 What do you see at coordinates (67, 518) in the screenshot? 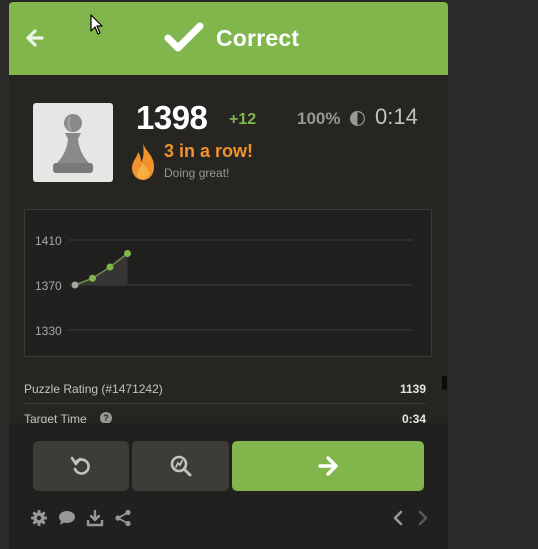
I see `chat-icon` at bounding box center [67, 518].